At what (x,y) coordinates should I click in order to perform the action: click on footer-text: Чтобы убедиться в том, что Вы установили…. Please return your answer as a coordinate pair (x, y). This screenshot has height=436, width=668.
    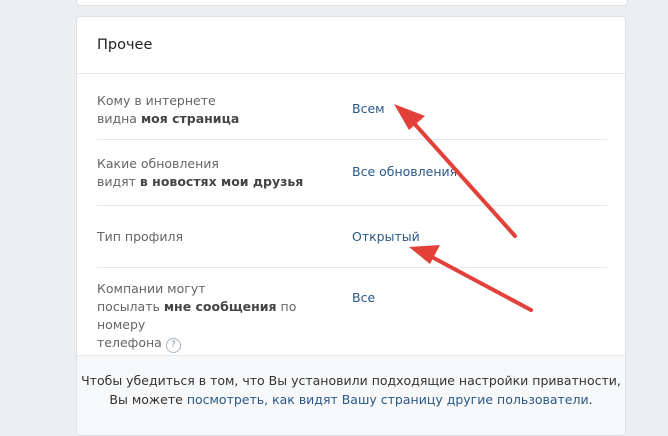
    Looking at the image, I should click on (351, 390).